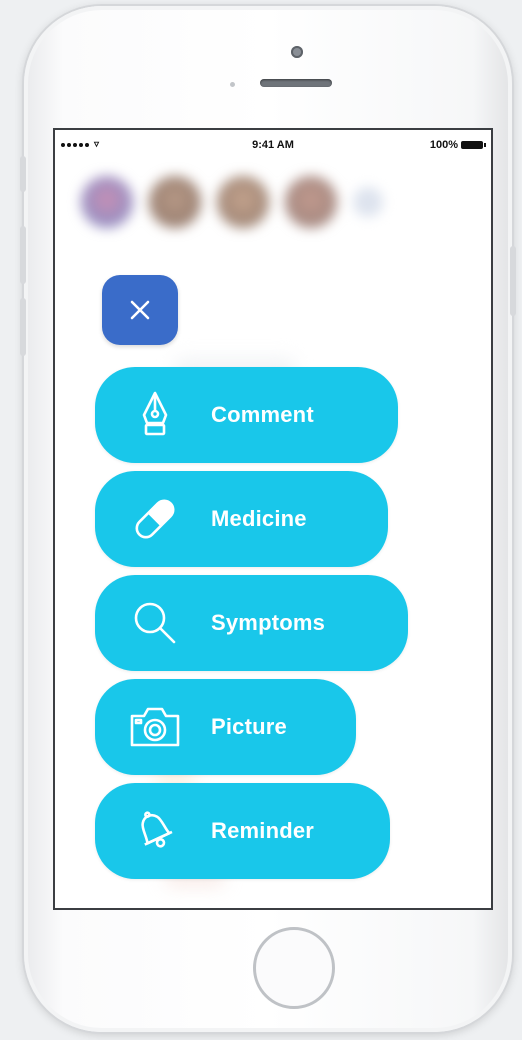 The width and height of the screenshot is (522, 1040). I want to click on picture-label: Picture, so click(249, 726).